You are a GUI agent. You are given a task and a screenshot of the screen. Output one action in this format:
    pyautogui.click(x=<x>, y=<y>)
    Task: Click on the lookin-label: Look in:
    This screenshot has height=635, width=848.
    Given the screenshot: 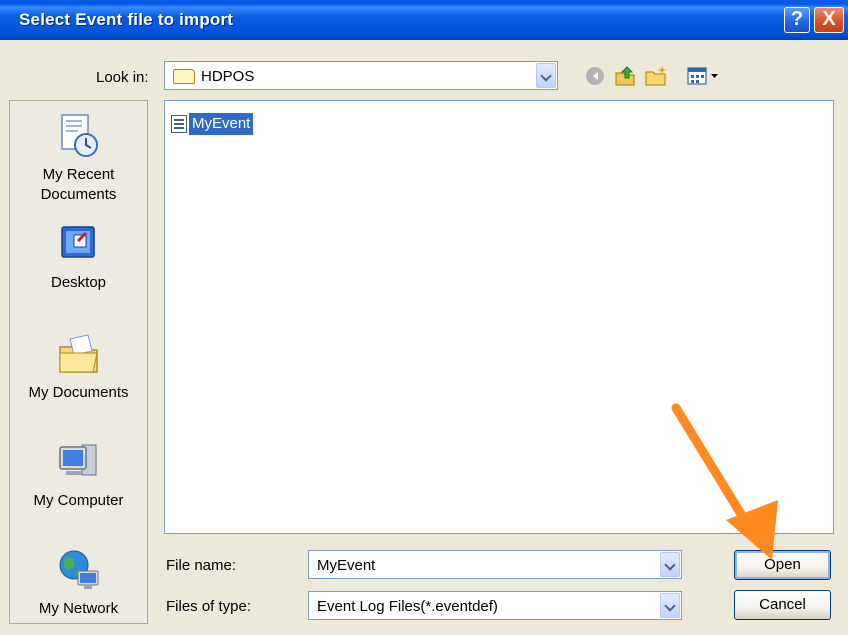 What is the action you would take?
    pyautogui.click(x=122, y=77)
    